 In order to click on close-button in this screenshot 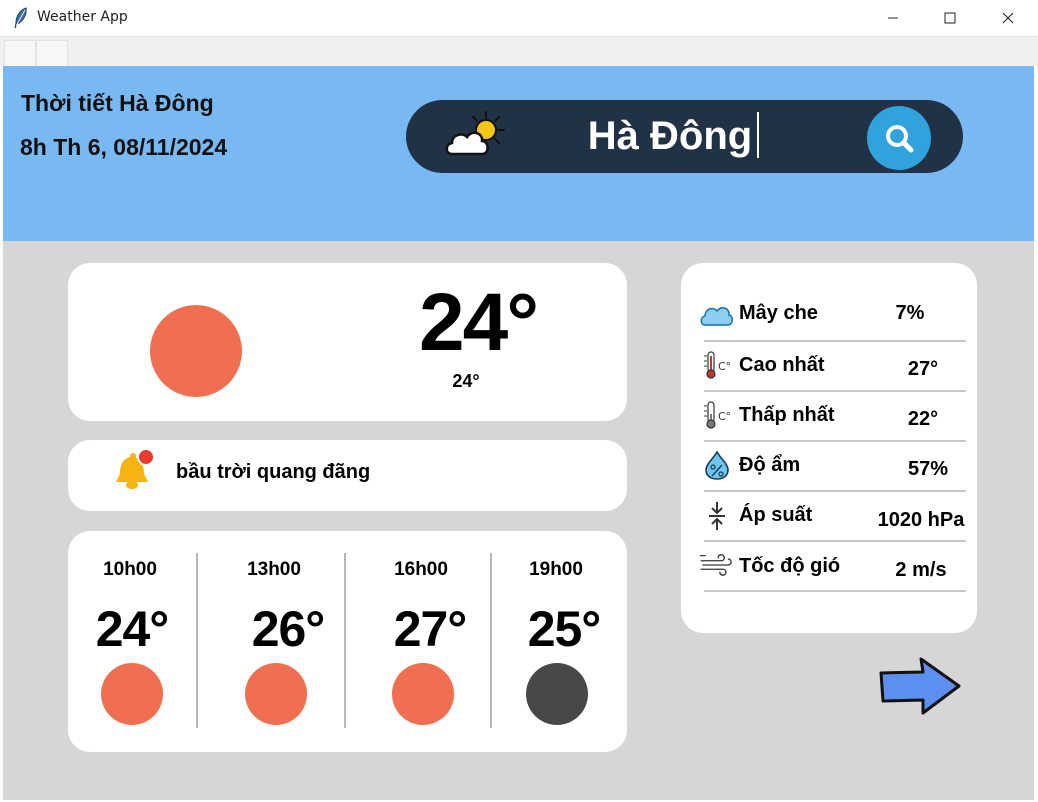, I will do `click(1008, 18)`.